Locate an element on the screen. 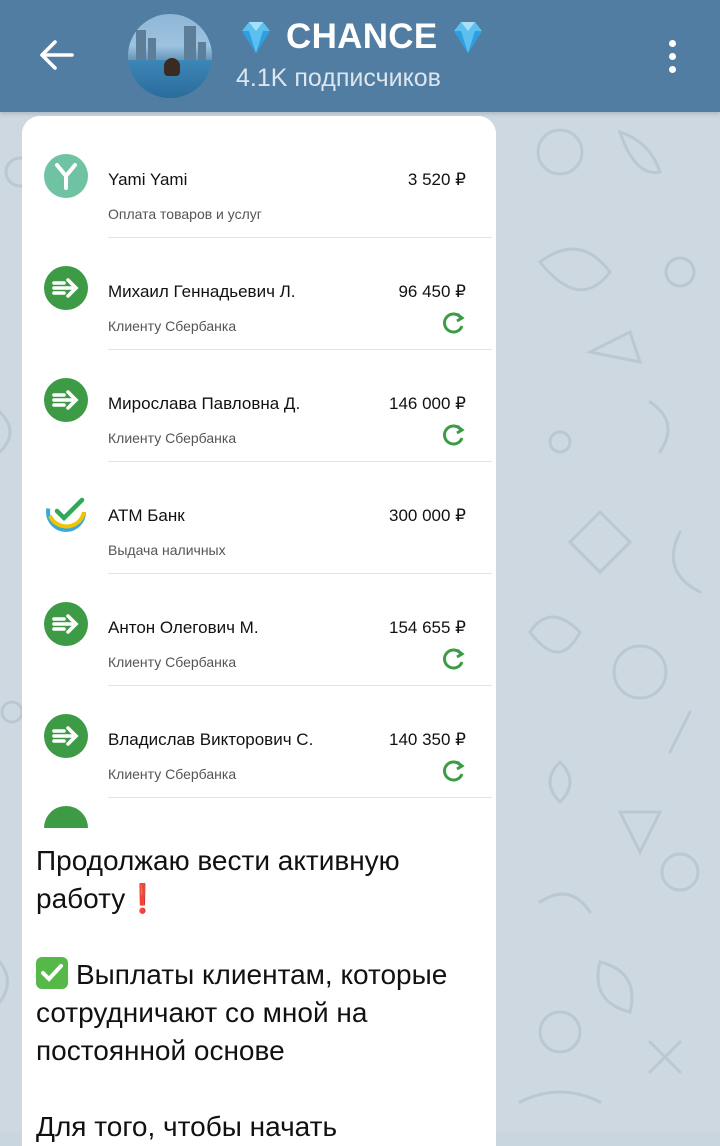 This screenshot has width=720, height=1146. channel-info: CHANCE 4.1K подписчиков is located at coordinates (362, 53).